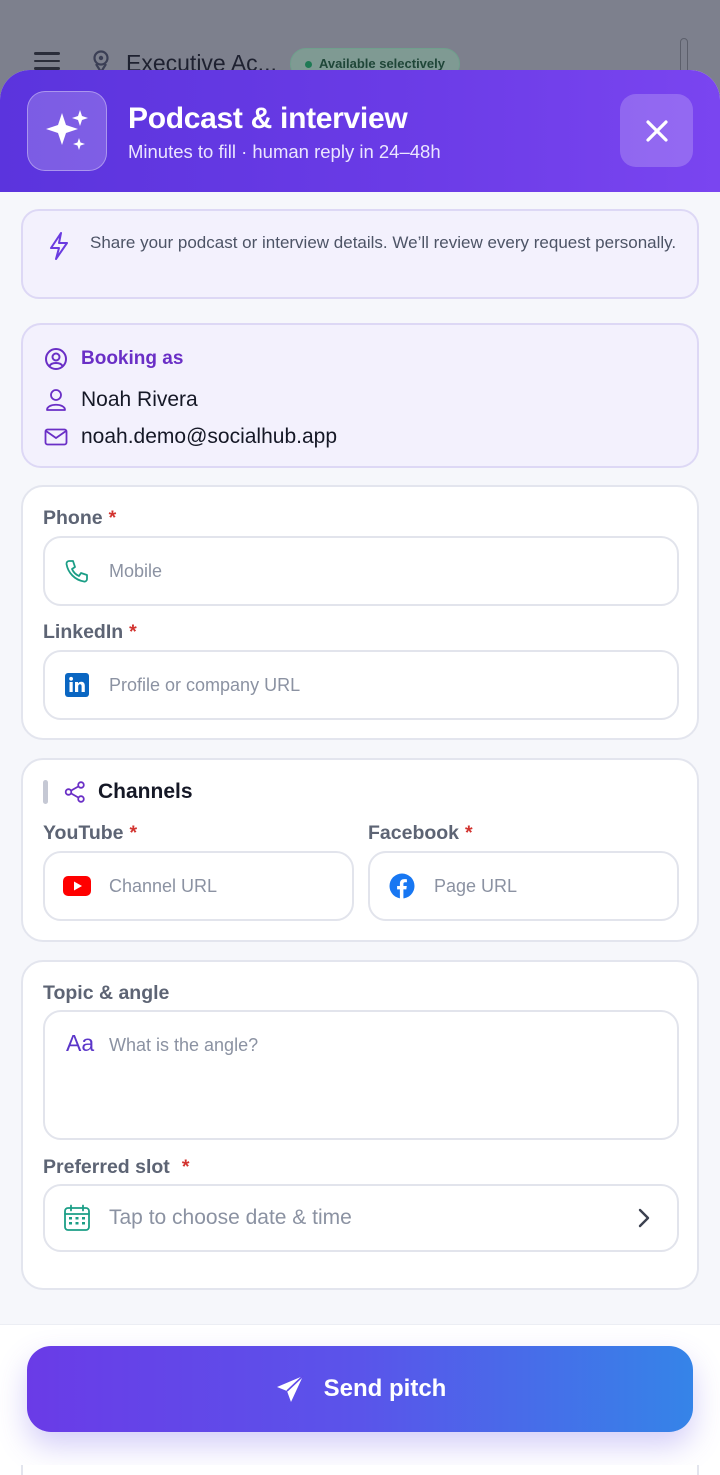 The width and height of the screenshot is (720, 1475). Describe the element at coordinates (56, 400) in the screenshot. I see `user-icon` at that location.